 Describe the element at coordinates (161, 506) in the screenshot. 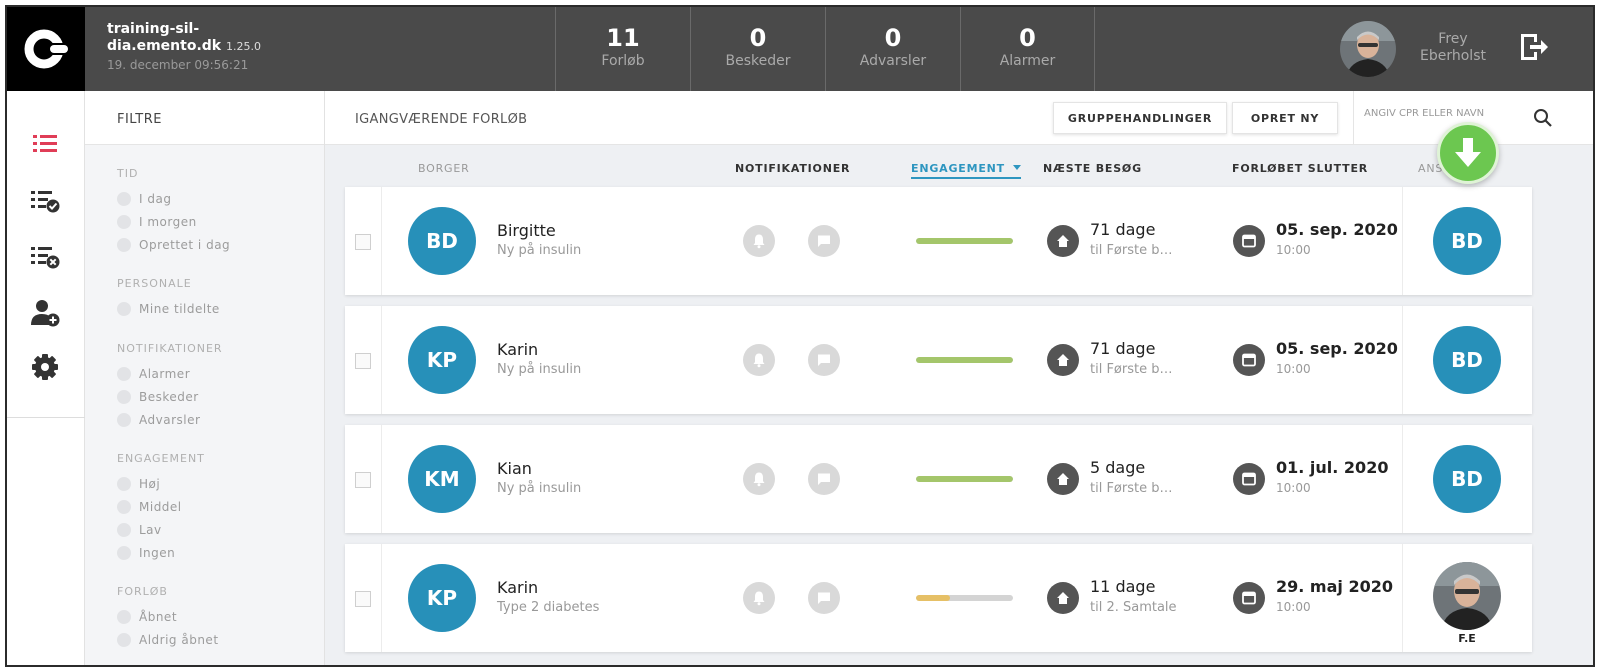

I see `filter-medium: Middel` at that location.